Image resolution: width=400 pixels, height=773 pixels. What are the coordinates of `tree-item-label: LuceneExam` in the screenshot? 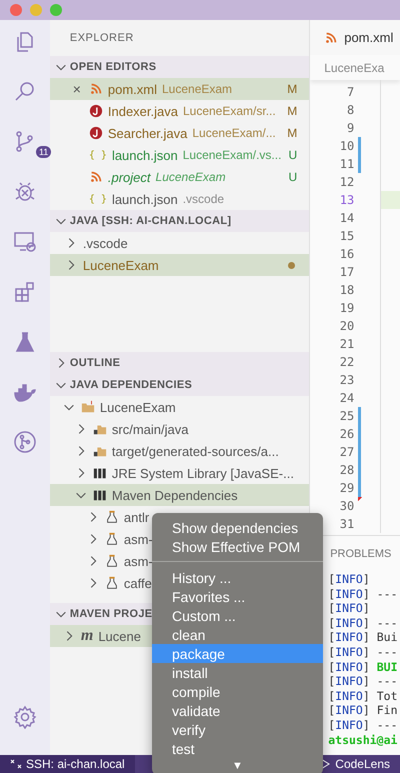 It's located at (138, 407).